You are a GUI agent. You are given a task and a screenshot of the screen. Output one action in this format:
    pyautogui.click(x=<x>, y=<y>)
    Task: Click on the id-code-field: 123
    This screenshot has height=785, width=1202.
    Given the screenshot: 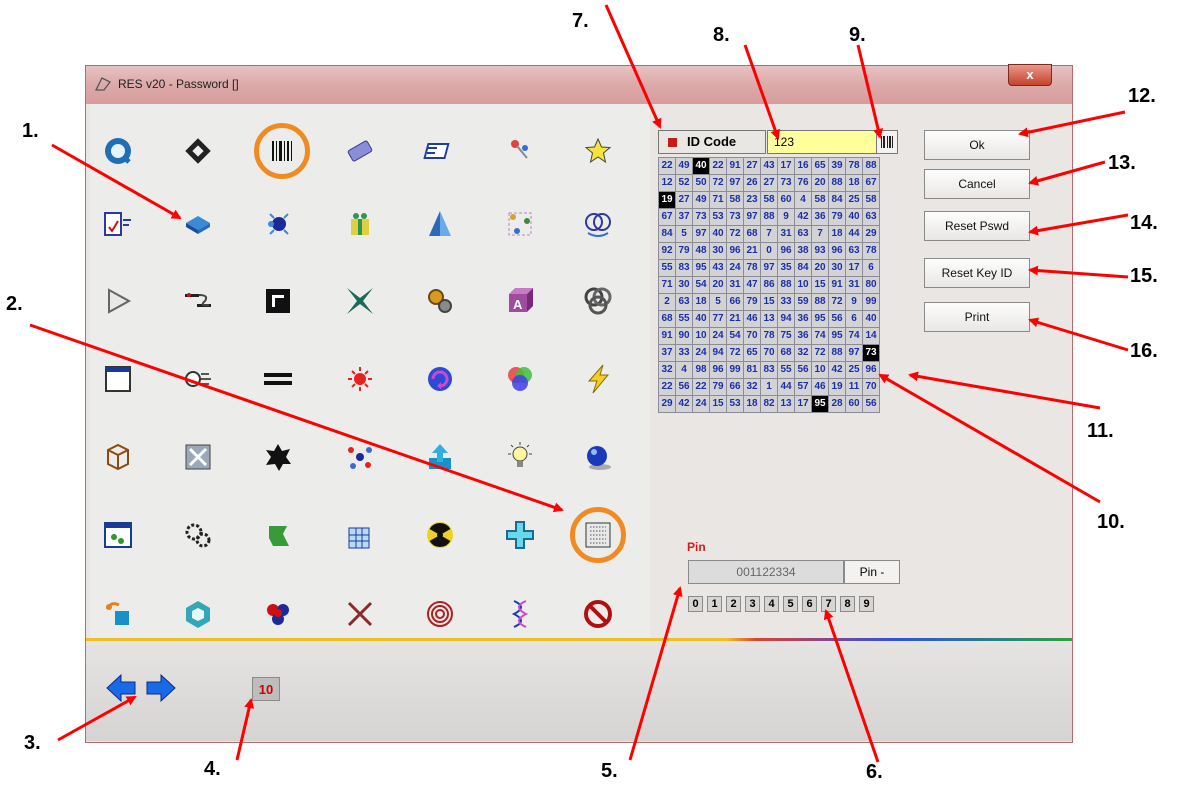 What is the action you would take?
    pyautogui.click(x=822, y=142)
    